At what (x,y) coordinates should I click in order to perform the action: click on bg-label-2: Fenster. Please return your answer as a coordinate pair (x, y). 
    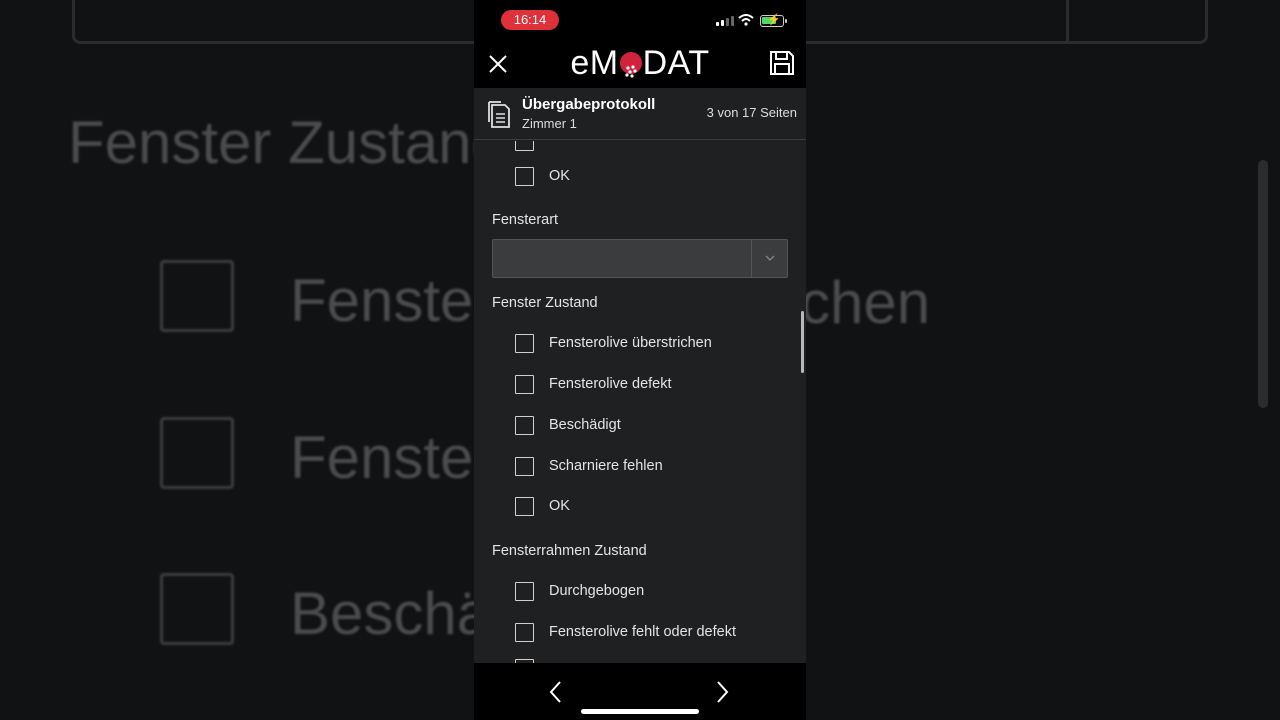
    Looking at the image, I should click on (392, 457).